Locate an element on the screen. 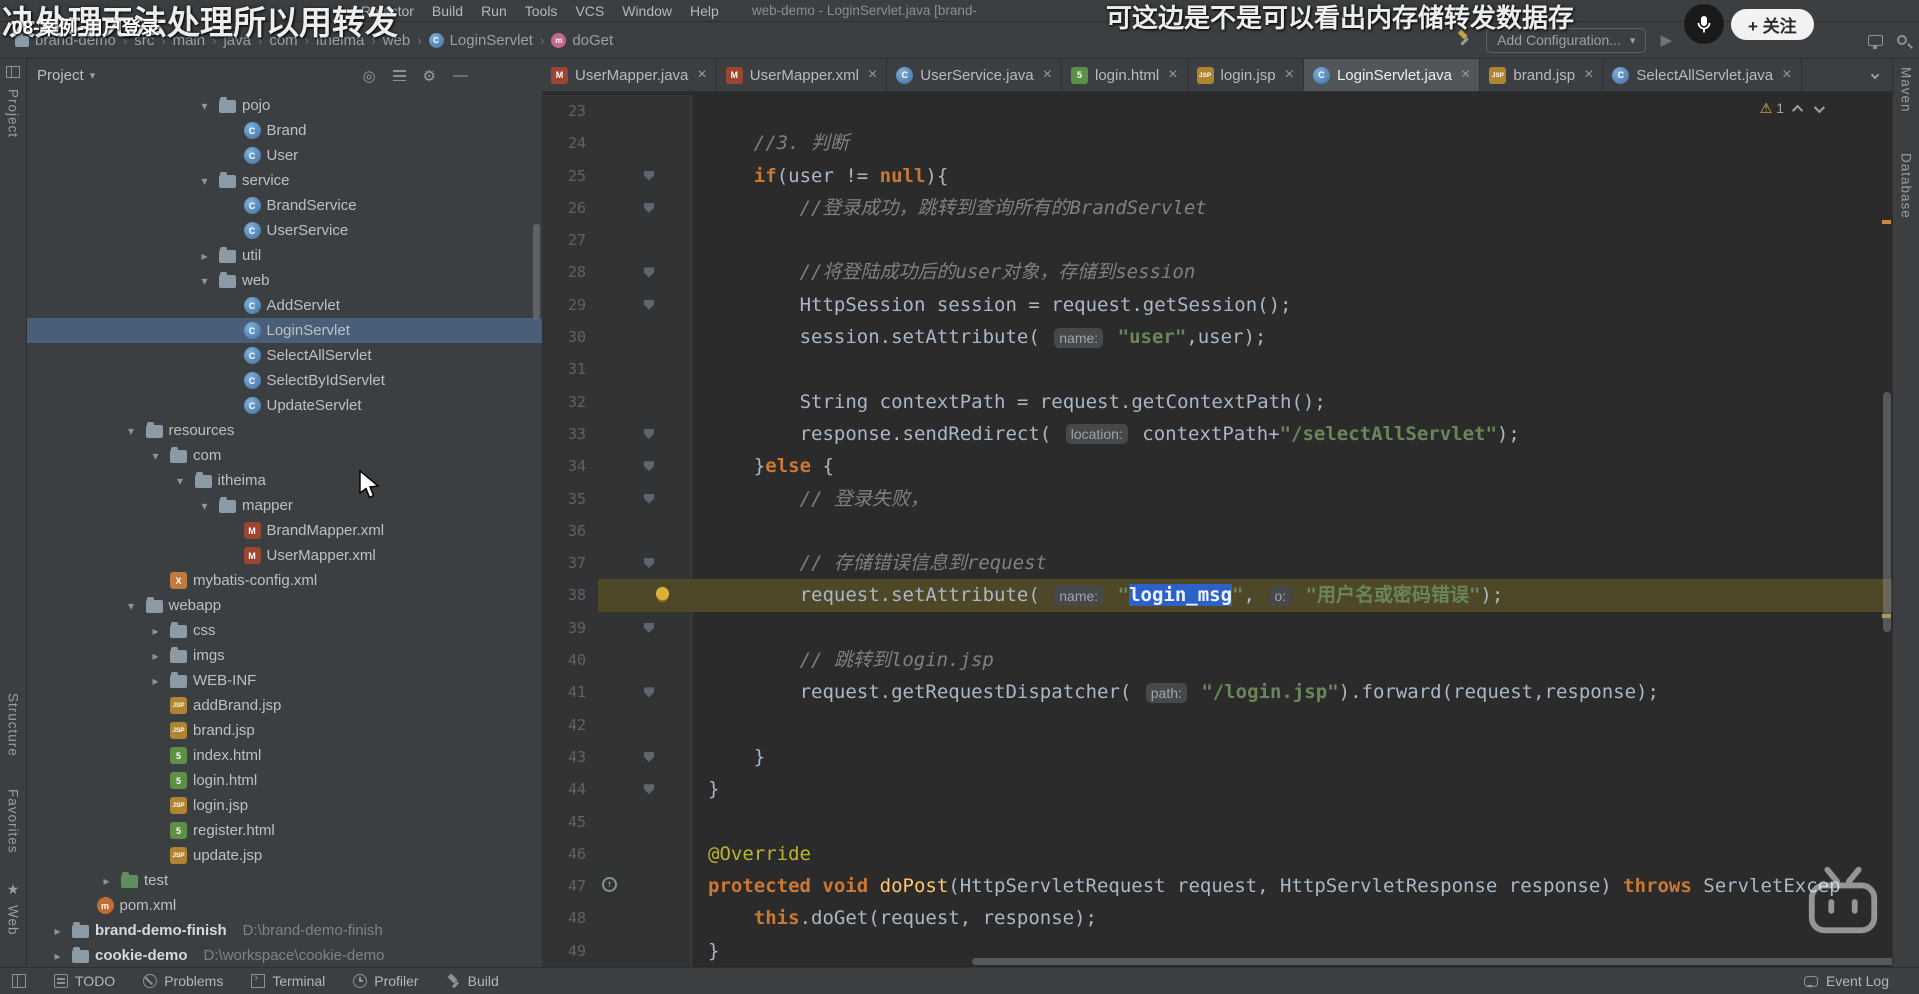 The image size is (1919, 994). follow-button: + 关注 is located at coordinates (1772, 24).